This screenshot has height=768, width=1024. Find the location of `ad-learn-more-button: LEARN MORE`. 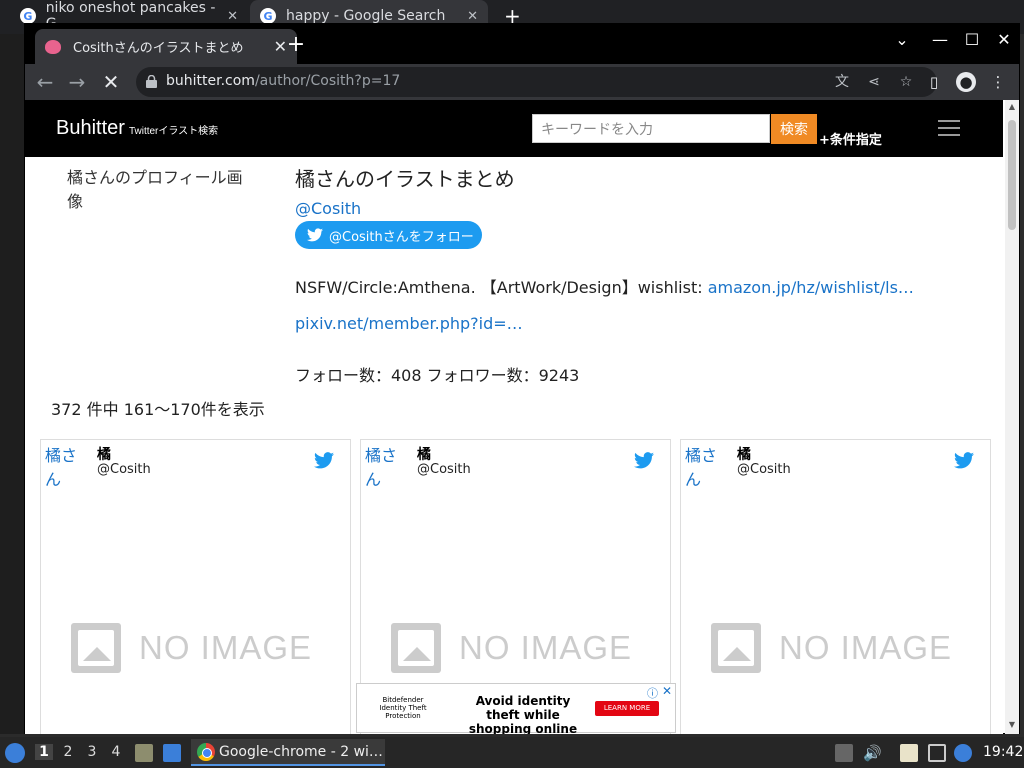

ad-learn-more-button: LEARN MORE is located at coordinates (627, 708).